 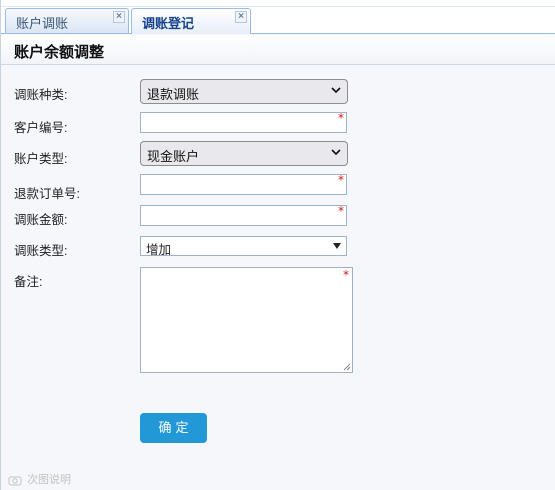 What do you see at coordinates (337, 246) in the screenshot?
I see `dropdown-arrow-icon` at bounding box center [337, 246].